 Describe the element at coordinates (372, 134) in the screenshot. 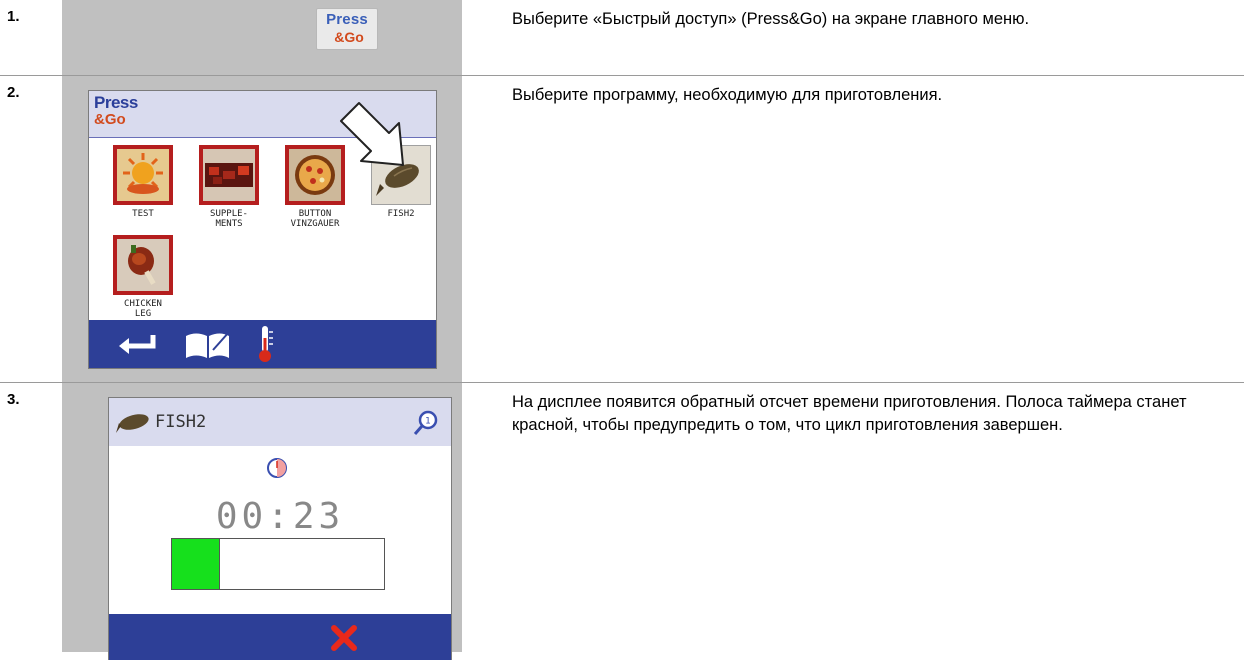

I see `pointer-arrow-icon` at that location.